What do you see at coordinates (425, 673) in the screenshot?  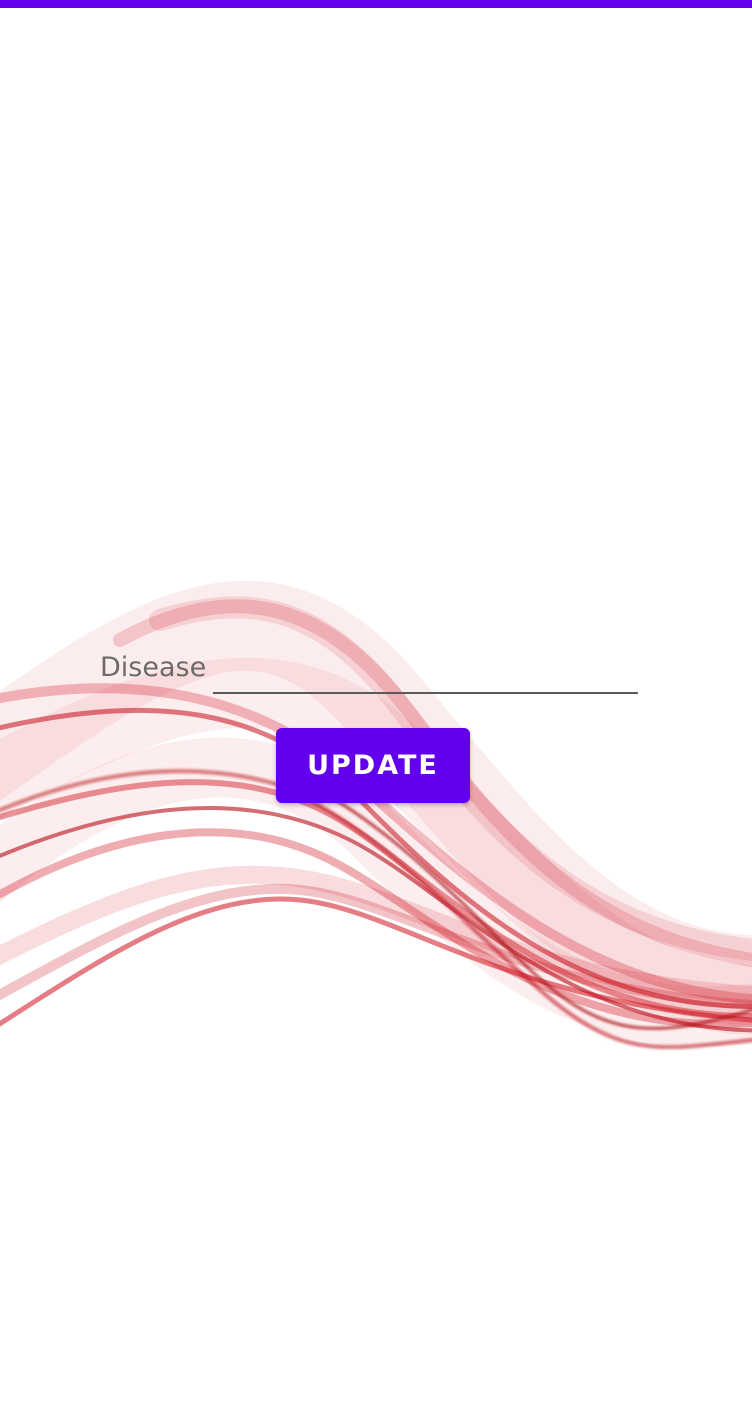 I see `disease-input` at bounding box center [425, 673].